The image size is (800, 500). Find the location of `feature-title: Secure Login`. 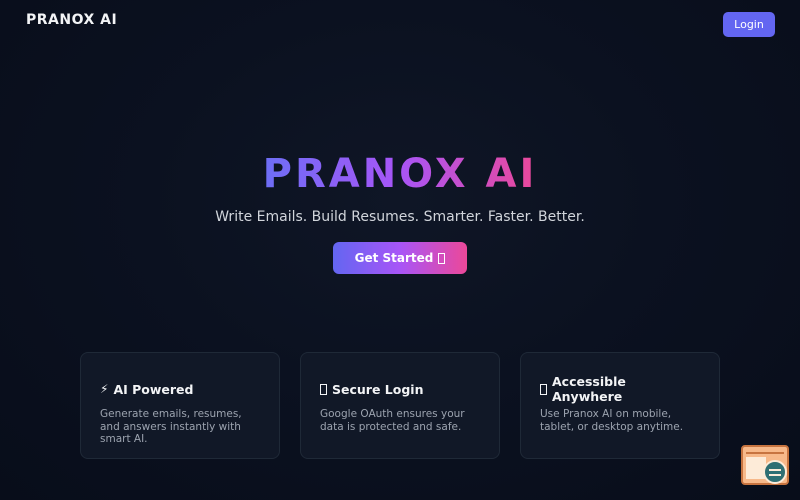

feature-title: Secure Login is located at coordinates (400, 389).